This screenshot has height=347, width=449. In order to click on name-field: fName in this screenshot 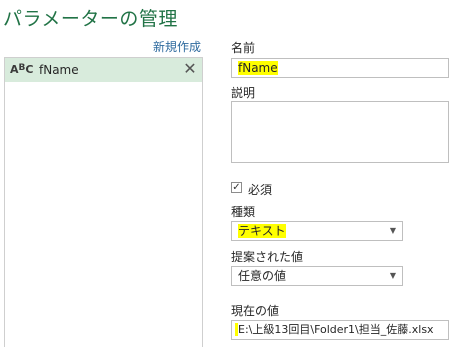, I will do `click(340, 68)`.